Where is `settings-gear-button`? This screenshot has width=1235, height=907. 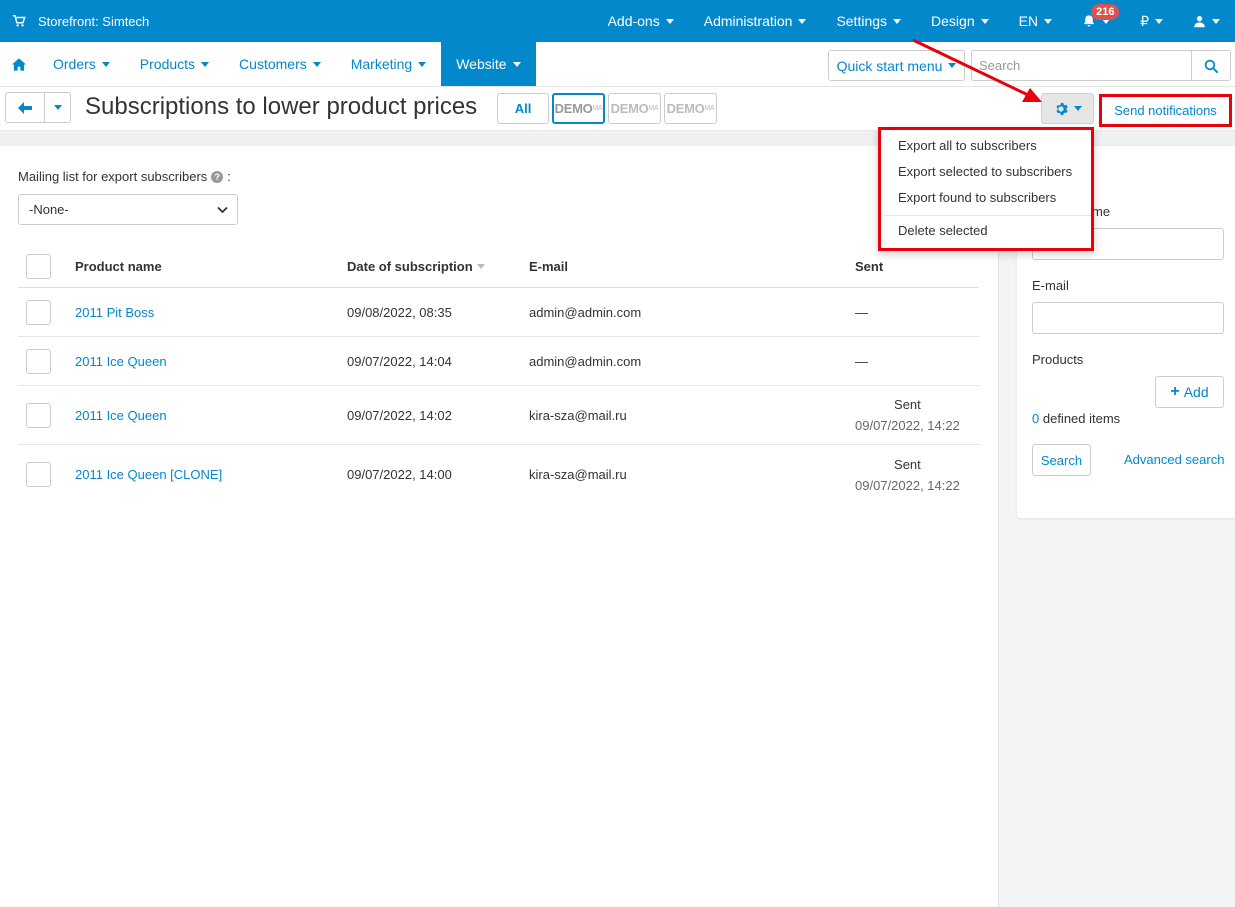 settings-gear-button is located at coordinates (1067, 108).